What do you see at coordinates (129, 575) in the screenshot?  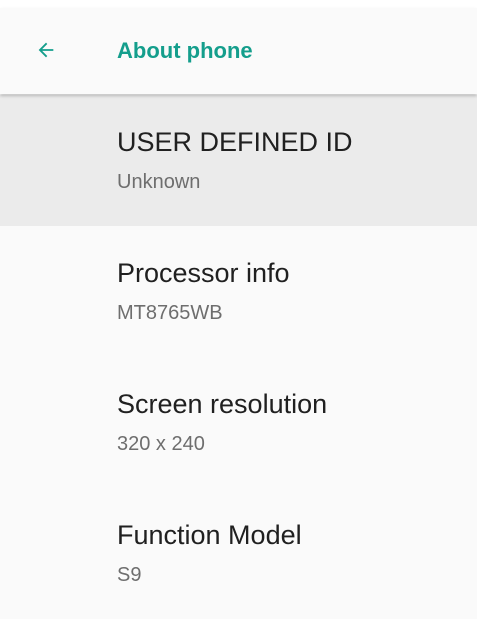 I see `list-item-summary: S9` at bounding box center [129, 575].